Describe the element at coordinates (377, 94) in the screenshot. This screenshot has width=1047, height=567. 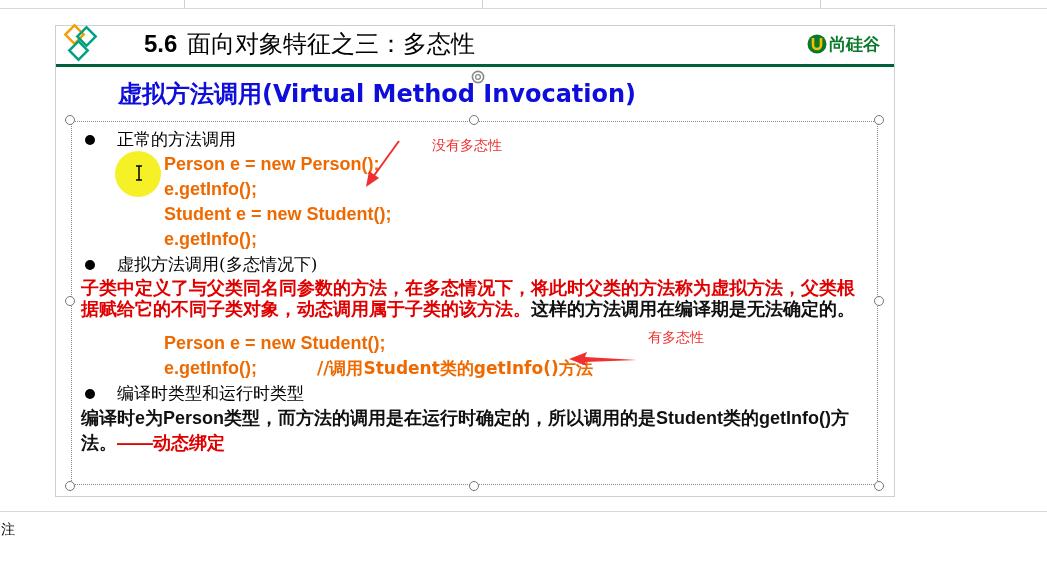
I see `slide-subtitle: 虚拟方法调用(Virtual Method Invocation)` at that location.